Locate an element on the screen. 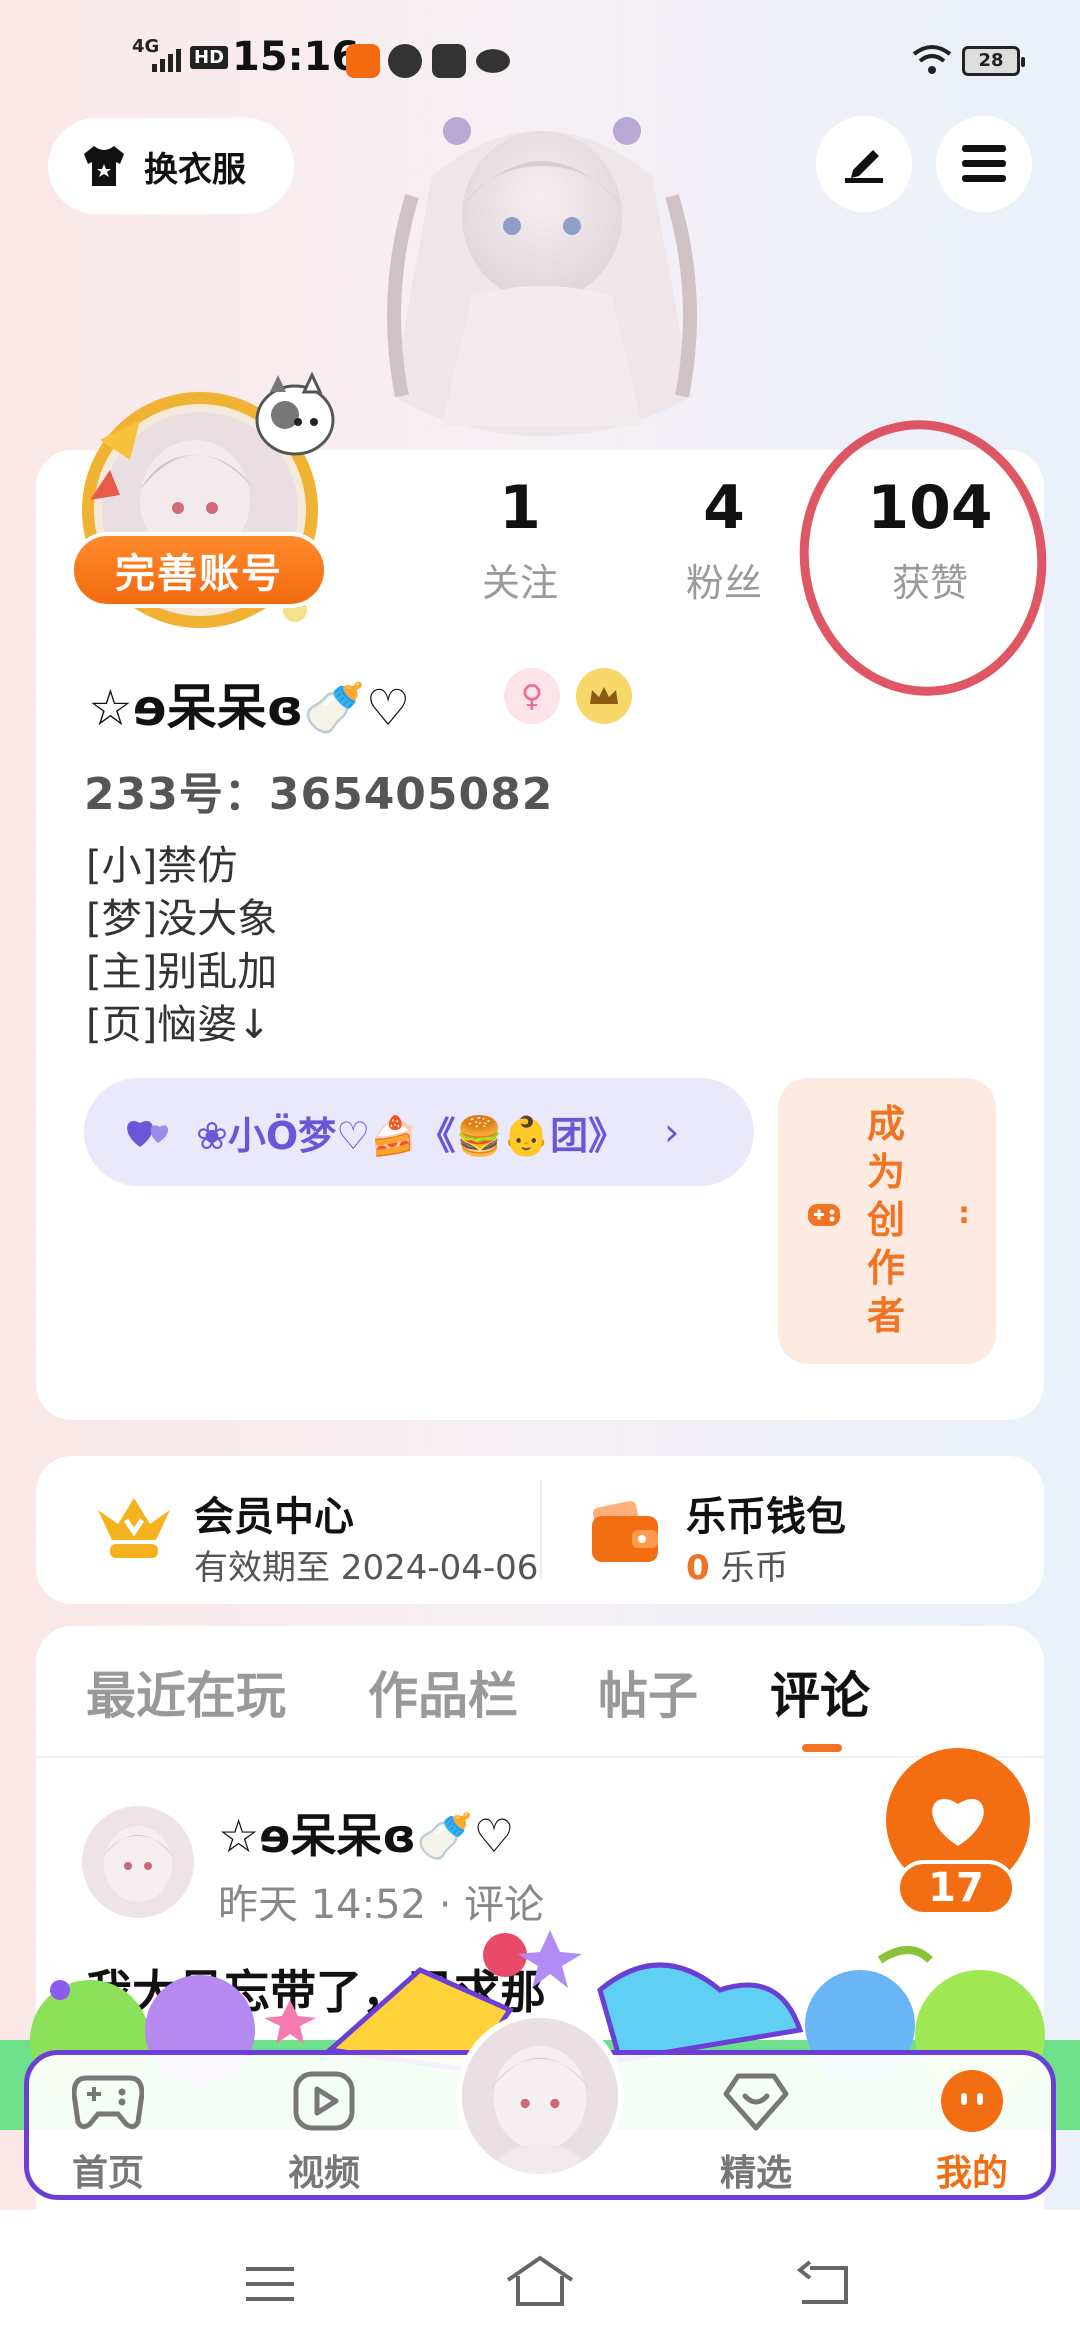 This screenshot has height=2340, width=1080. pencil-icon is located at coordinates (864, 166).